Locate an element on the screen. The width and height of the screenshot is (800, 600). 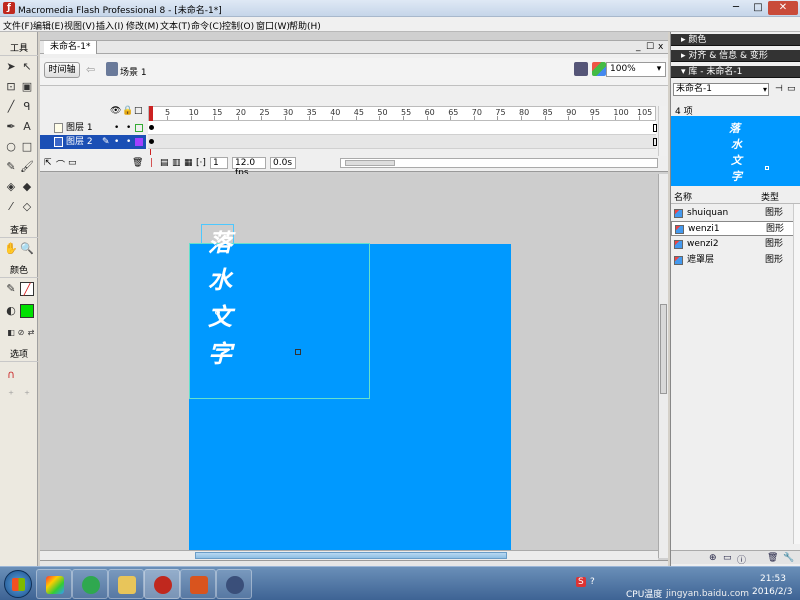
zoom-select: 100% ▾ is located at coordinates (636, 69).